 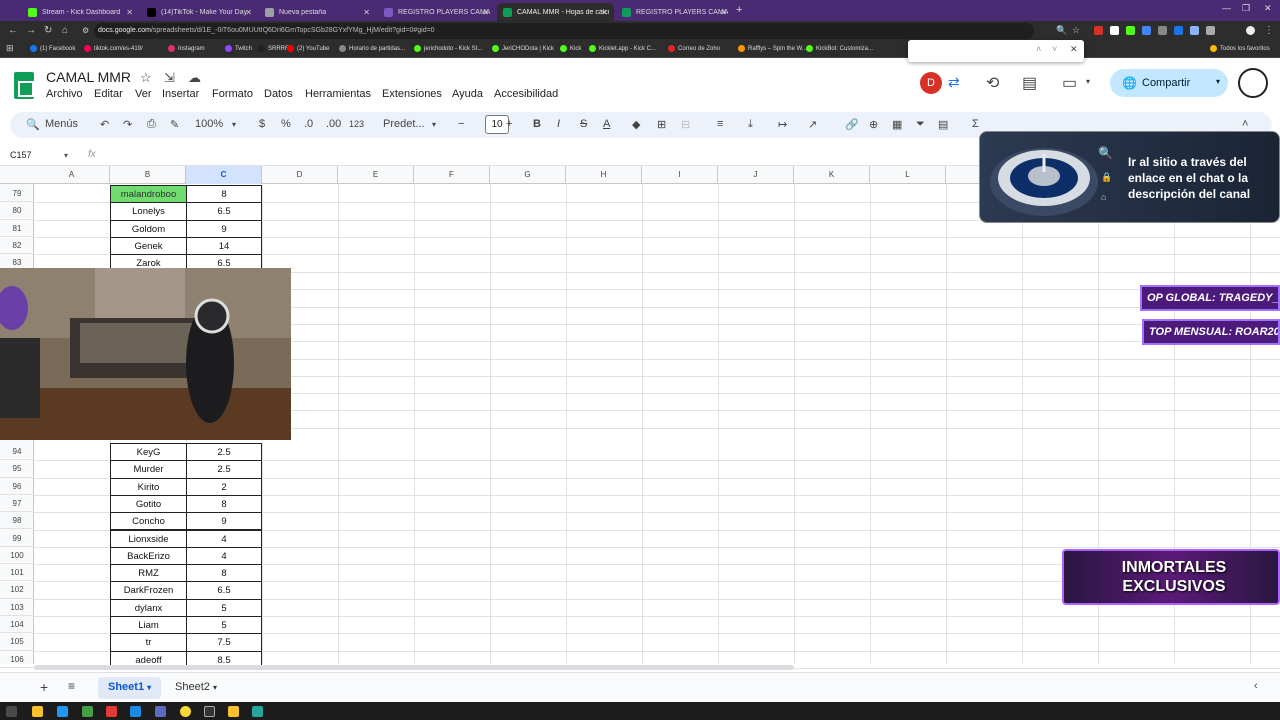 I want to click on zoom-dropdown-icon: ▾, so click(x=234, y=124).